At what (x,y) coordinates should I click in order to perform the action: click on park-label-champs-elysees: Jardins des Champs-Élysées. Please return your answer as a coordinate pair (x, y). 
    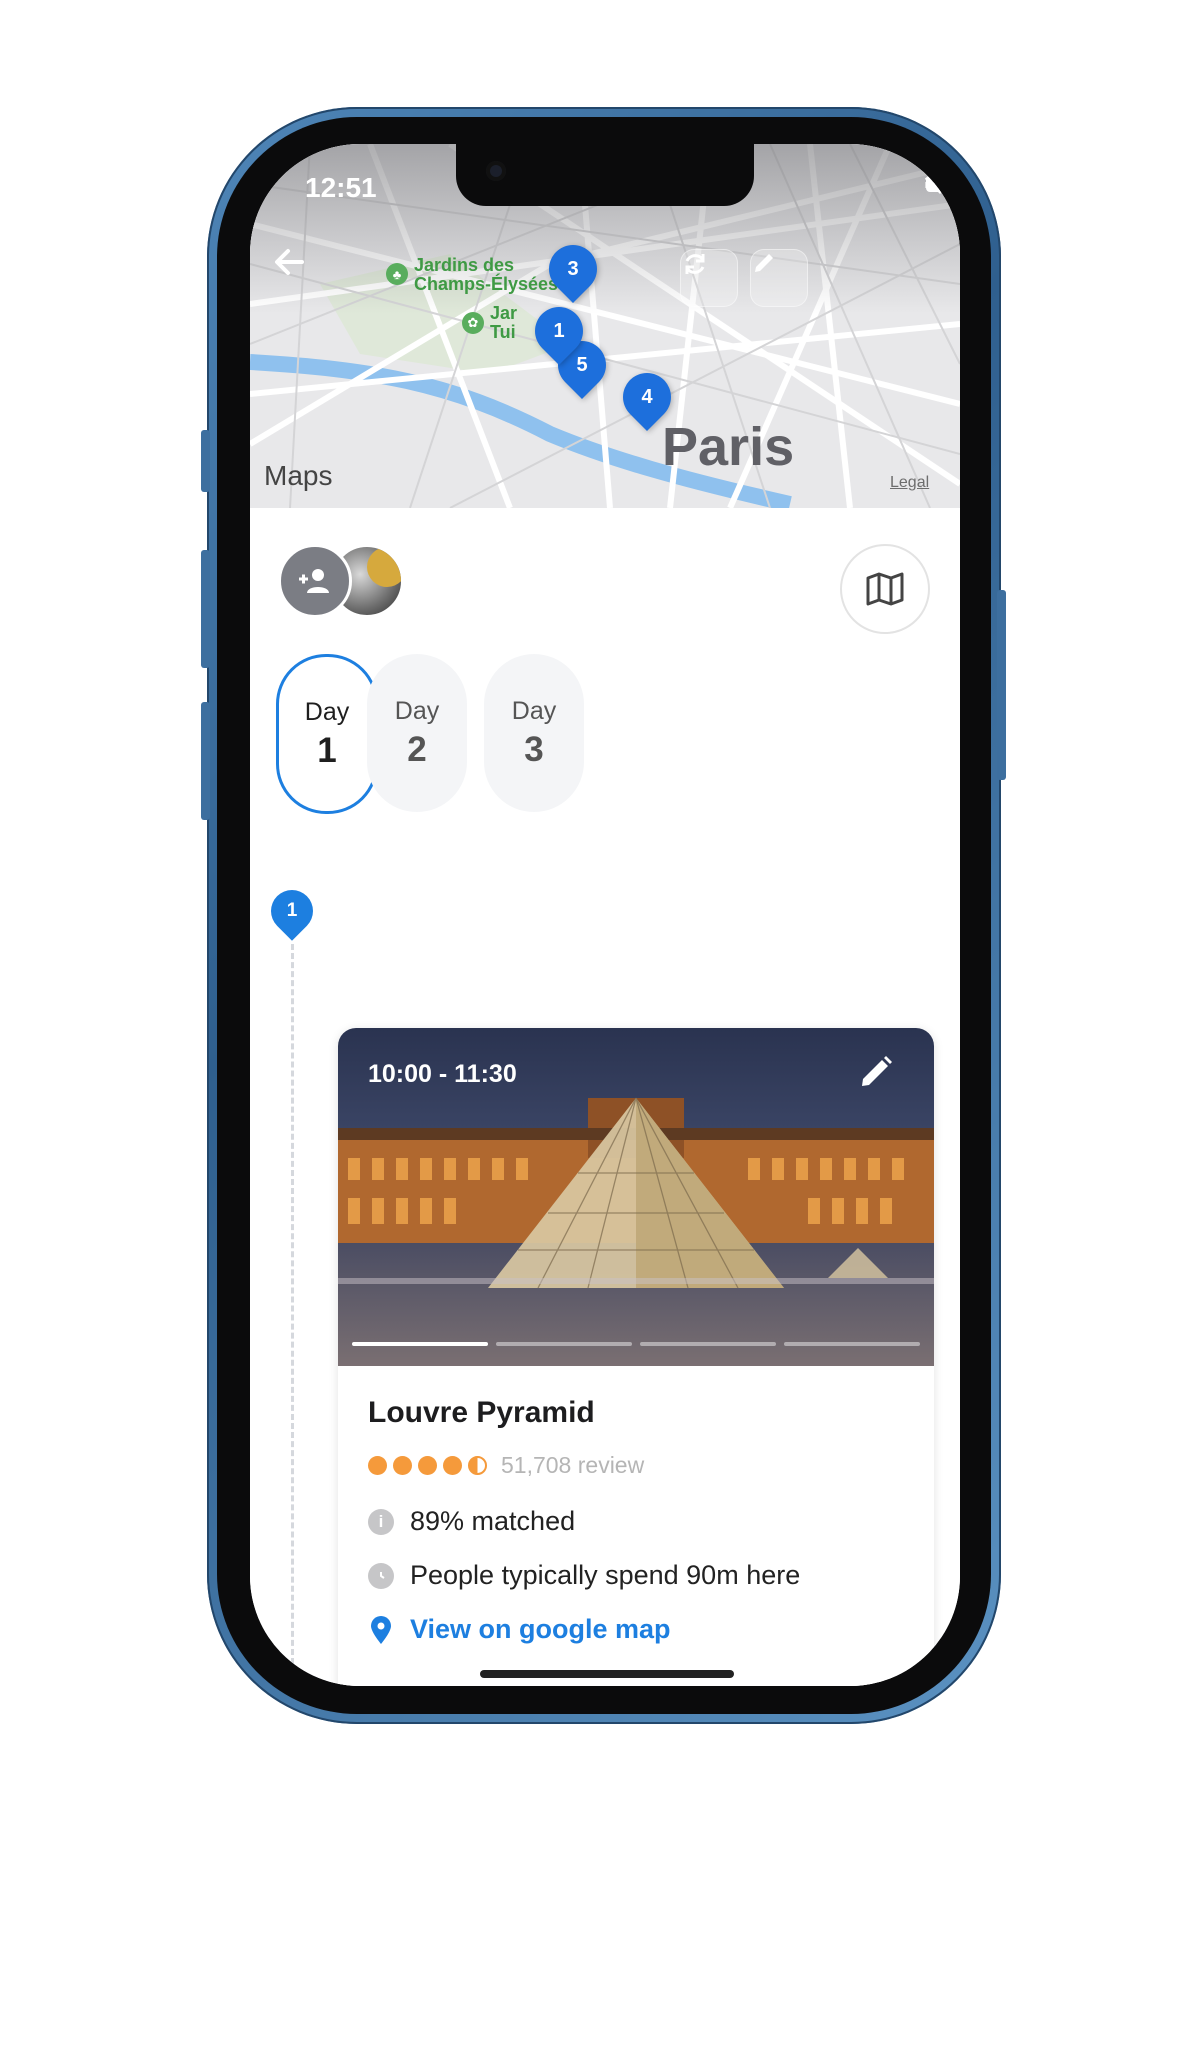
    Looking at the image, I should click on (486, 274).